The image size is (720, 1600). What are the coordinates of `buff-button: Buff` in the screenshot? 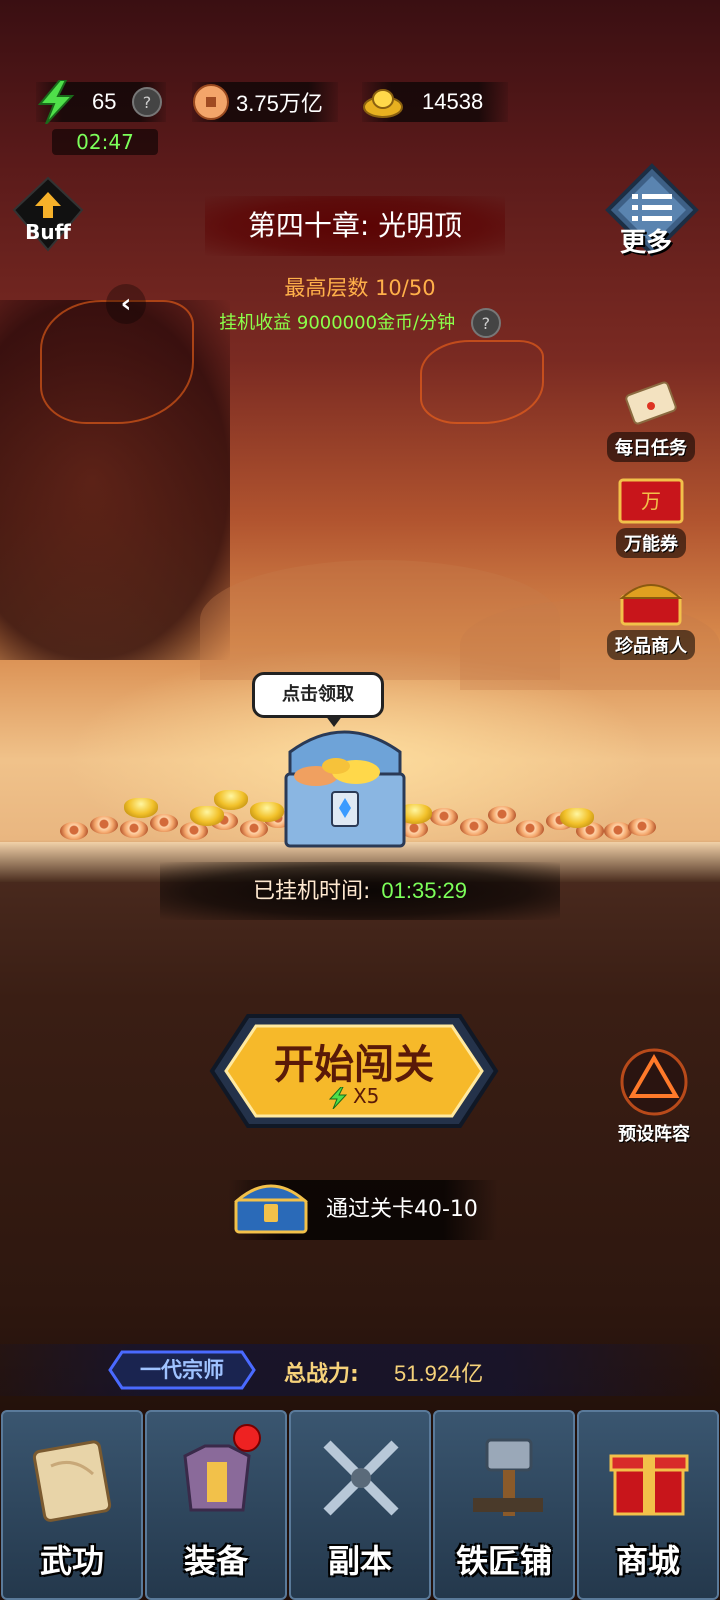 It's located at (48, 215).